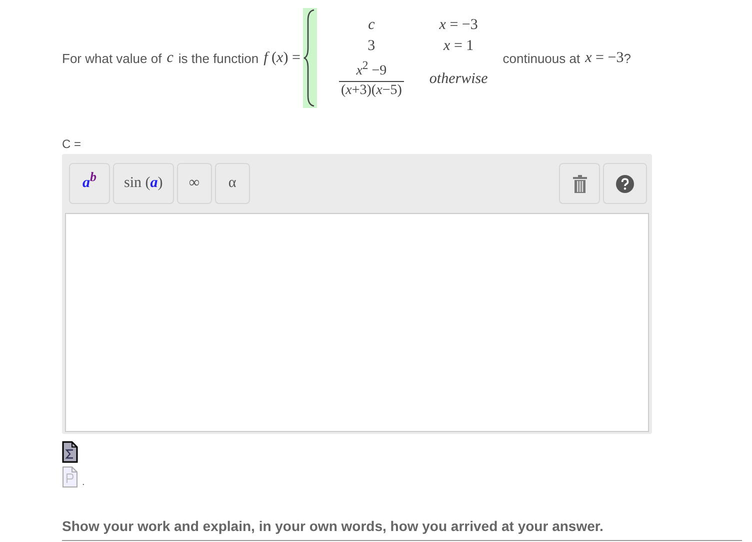 The width and height of the screenshot is (752, 542). What do you see at coordinates (72, 144) in the screenshot?
I see `answer-label: C =` at bounding box center [72, 144].